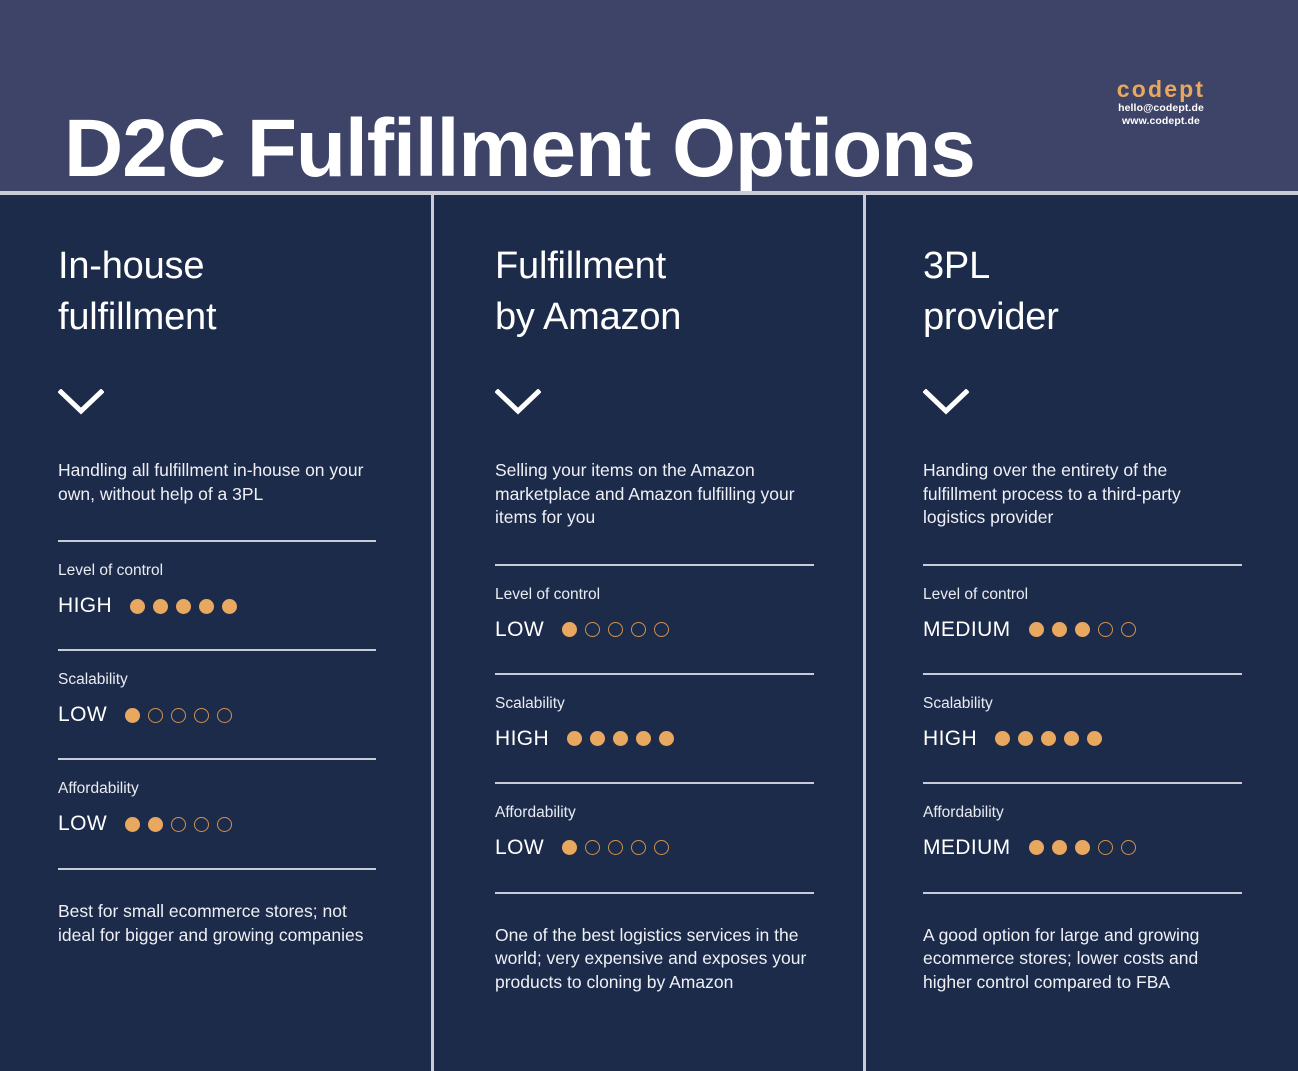 This screenshot has height=1071, width=1298. Describe the element at coordinates (654, 604) in the screenshot. I see `metric-level-of-control: Level of control LOW` at that location.